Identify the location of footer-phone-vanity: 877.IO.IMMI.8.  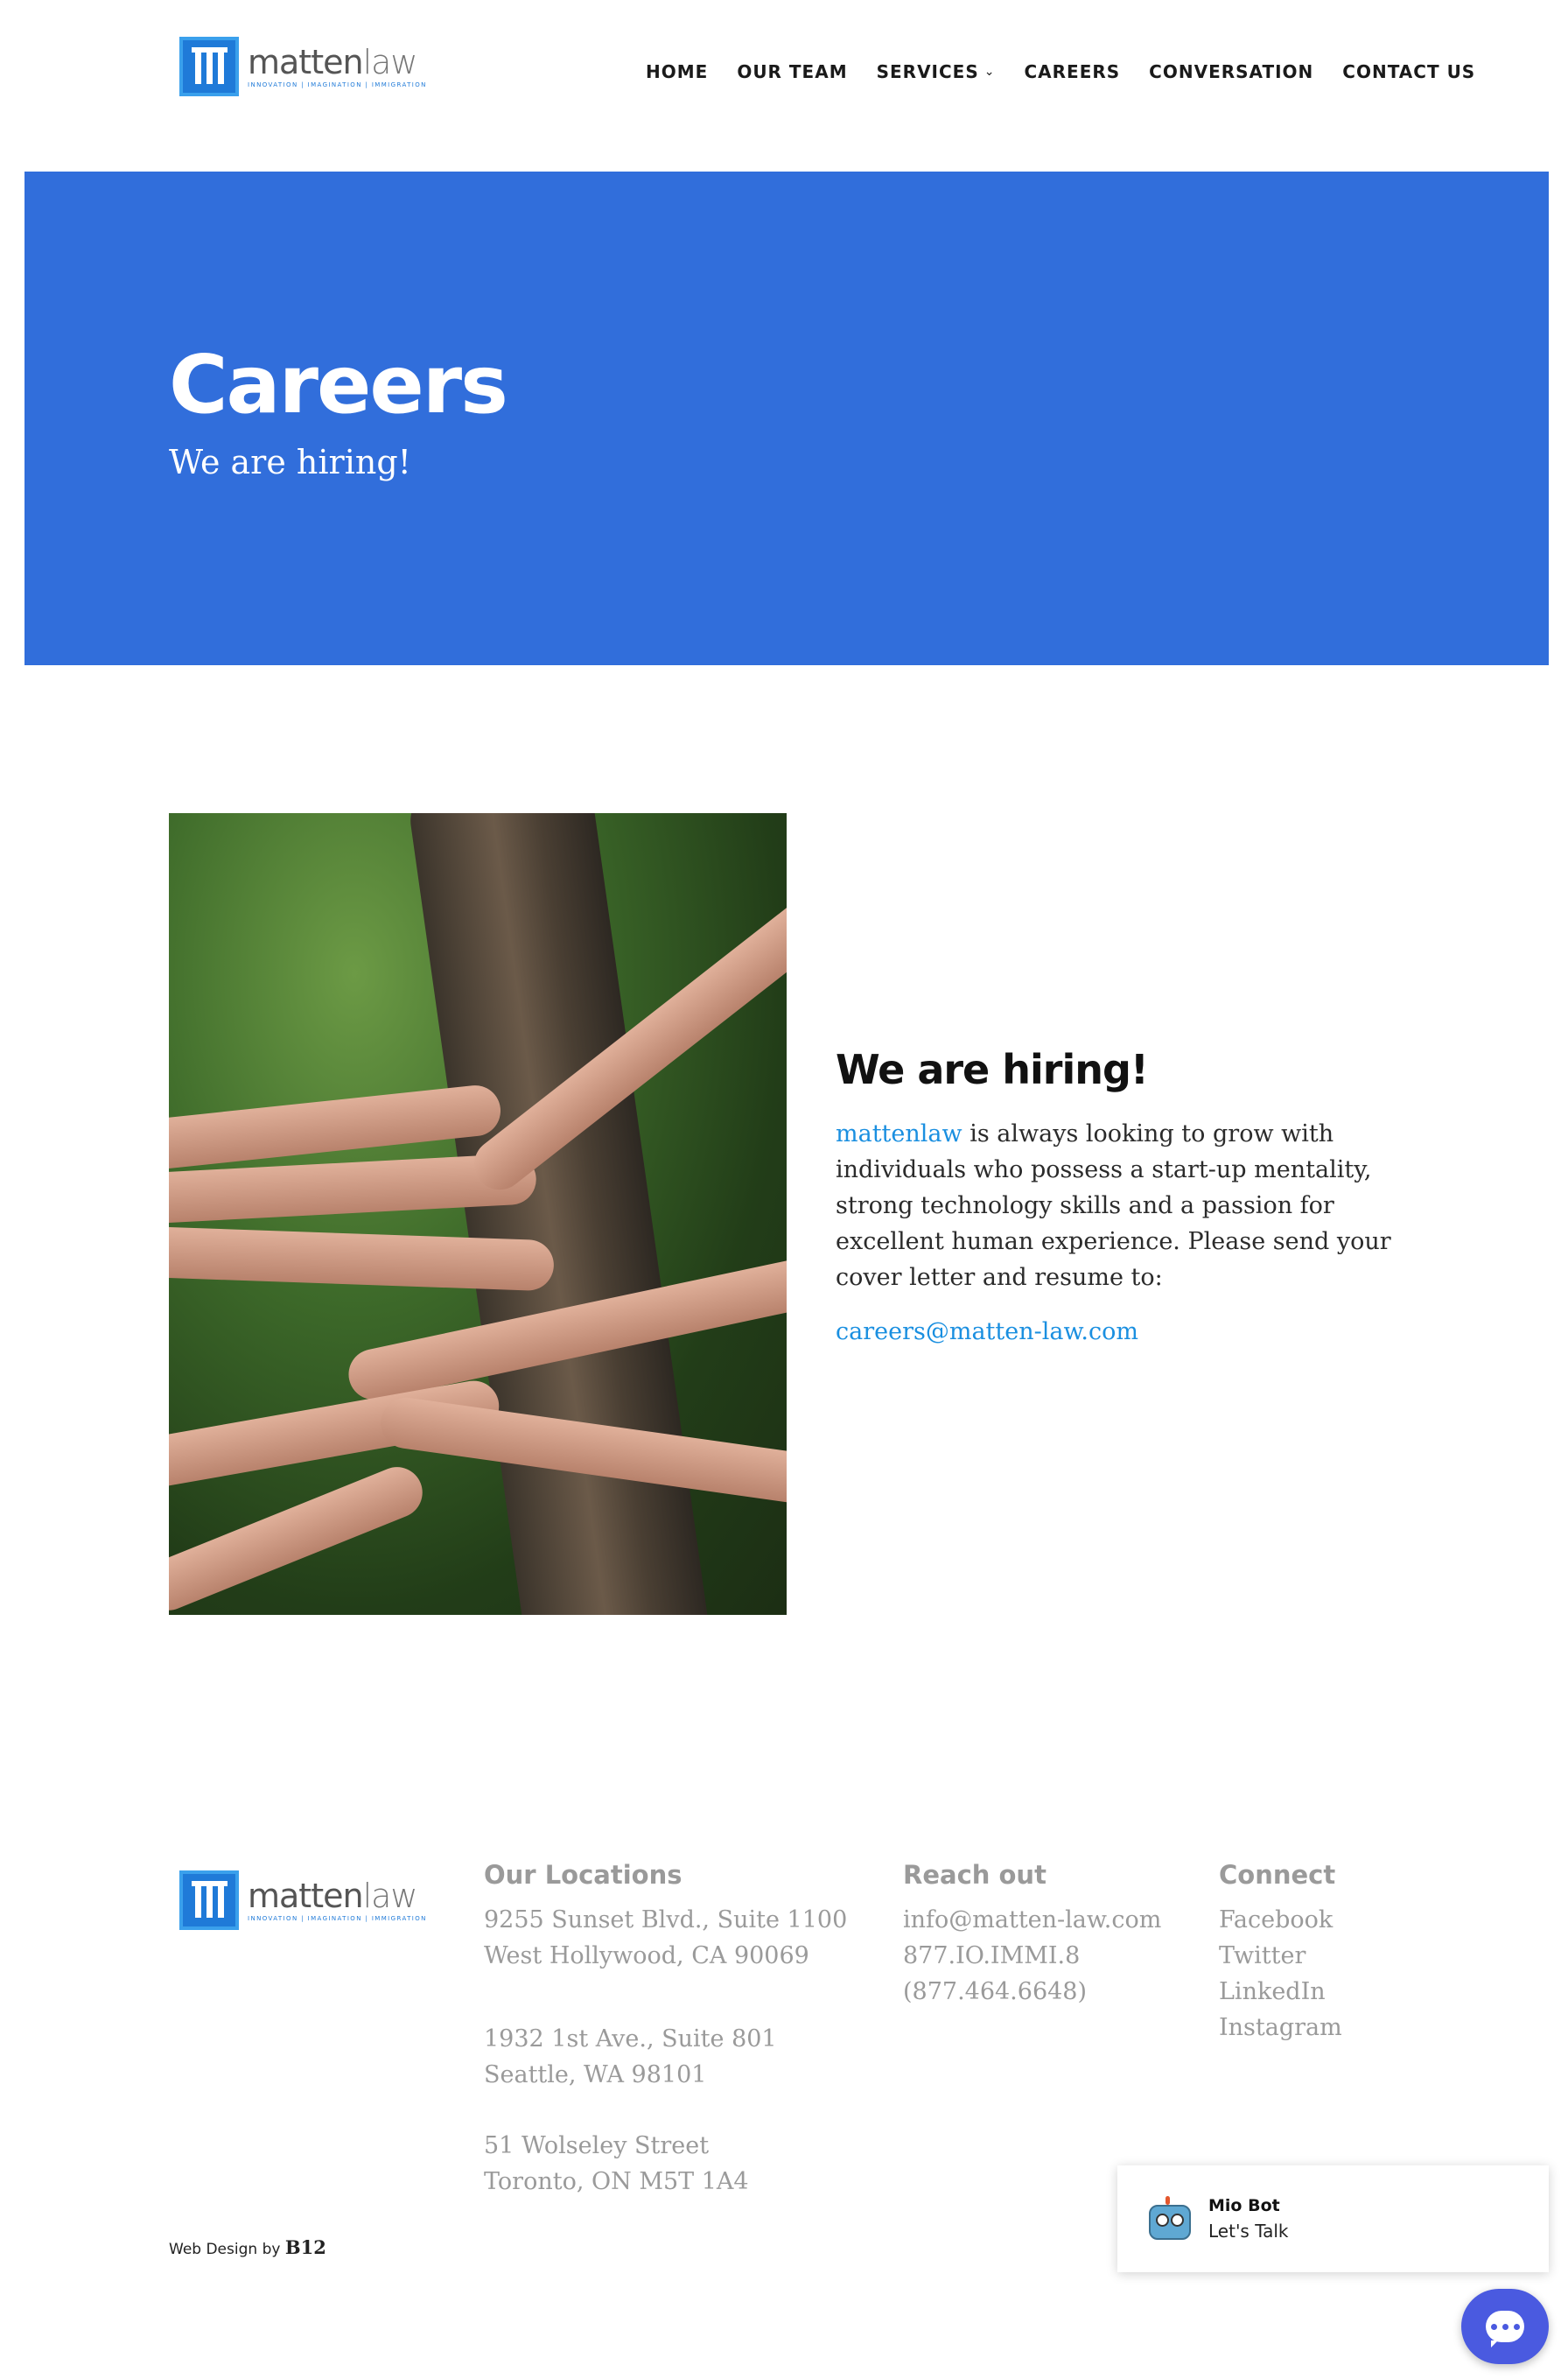
(1032, 1956).